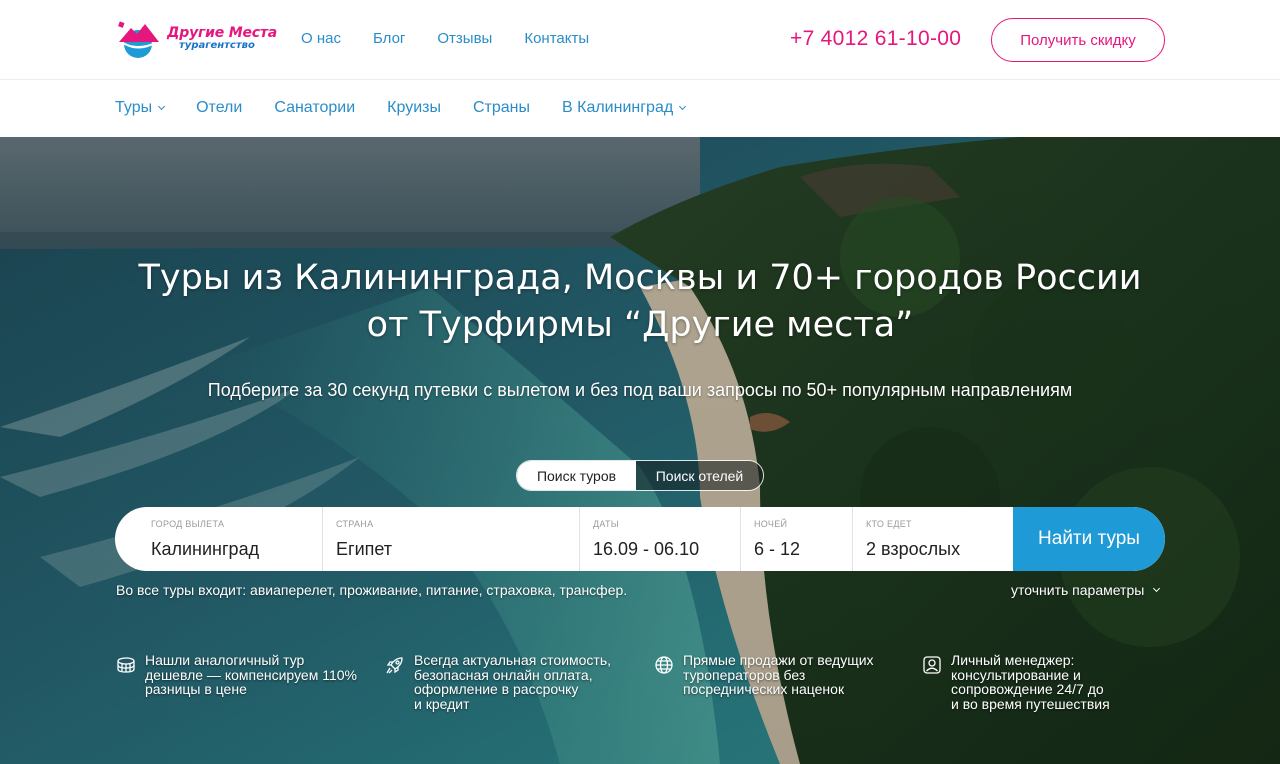 This screenshot has height=764, width=1280. I want to click on subnav-item-hotels: Отели, so click(219, 108).